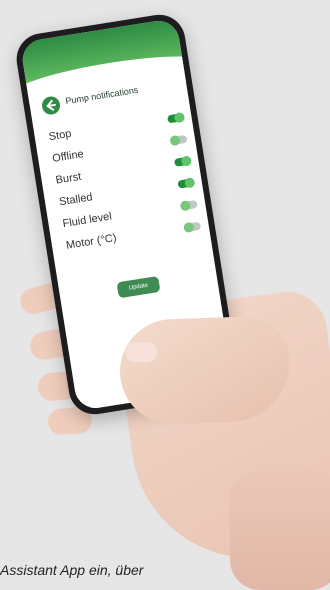  I want to click on caption-text: Assistant App ein, über, so click(72, 570).